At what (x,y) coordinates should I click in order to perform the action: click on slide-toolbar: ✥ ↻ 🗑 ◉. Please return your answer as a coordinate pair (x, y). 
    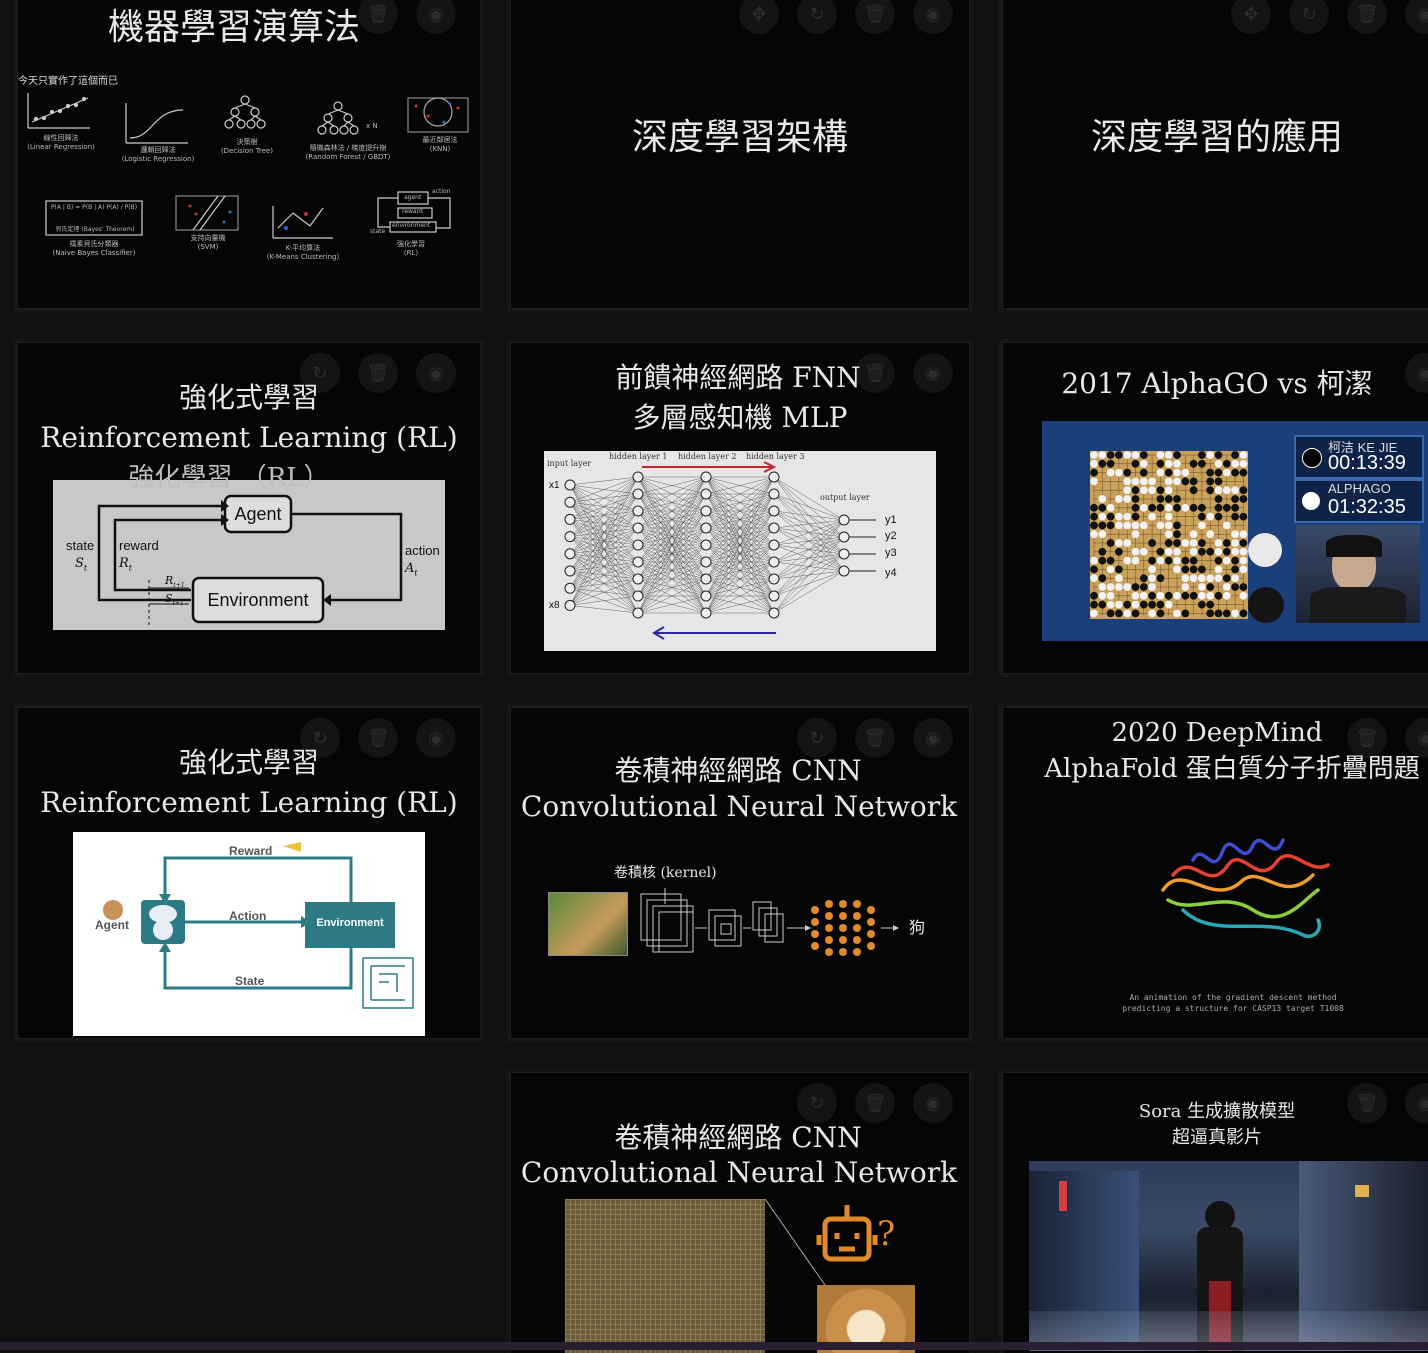
    Looking at the image, I should click on (846, 17).